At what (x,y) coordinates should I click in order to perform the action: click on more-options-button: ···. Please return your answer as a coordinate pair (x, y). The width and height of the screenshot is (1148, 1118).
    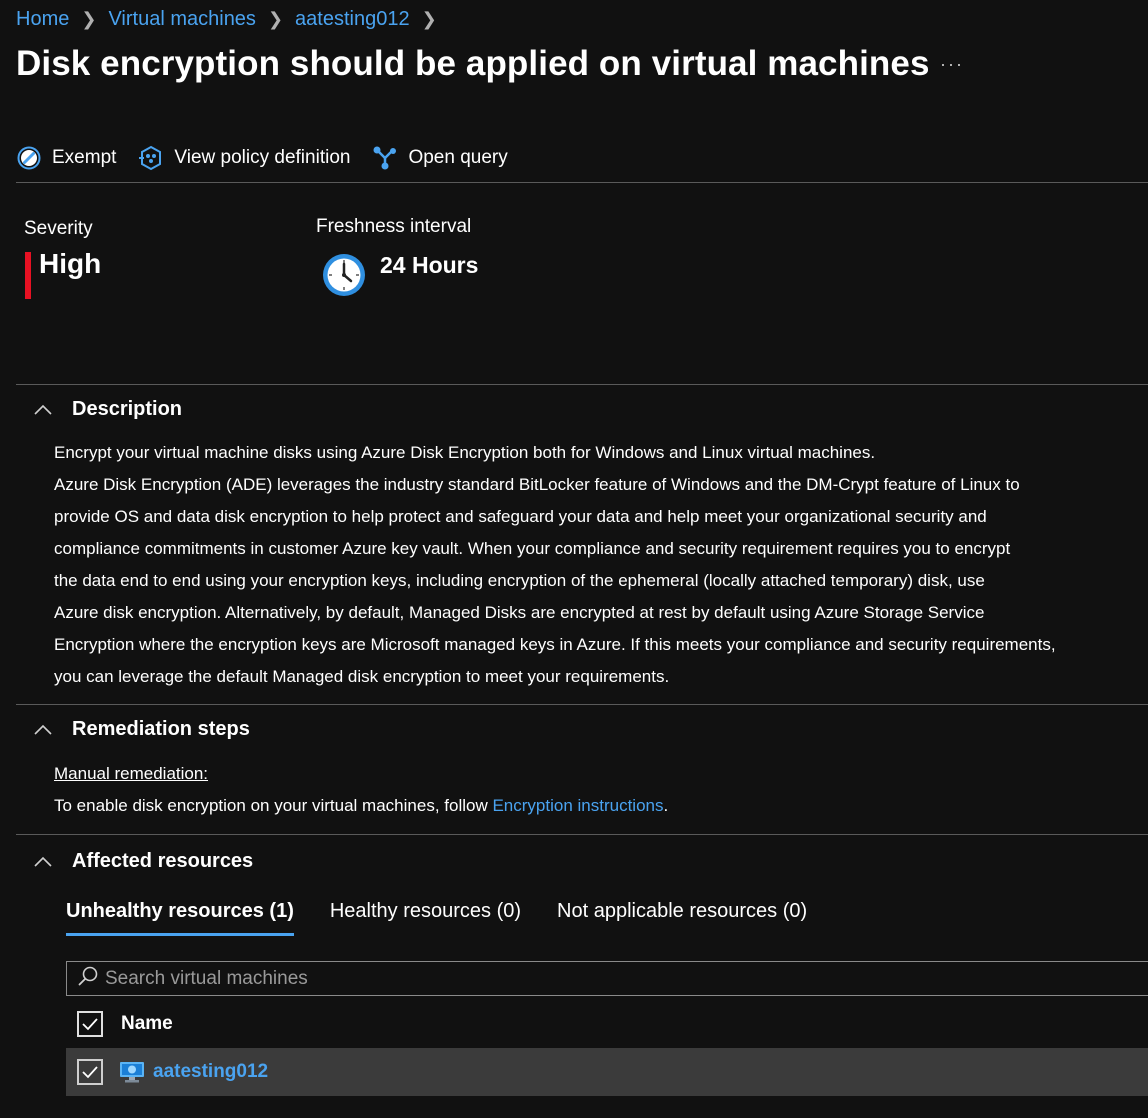
    Looking at the image, I should click on (952, 64).